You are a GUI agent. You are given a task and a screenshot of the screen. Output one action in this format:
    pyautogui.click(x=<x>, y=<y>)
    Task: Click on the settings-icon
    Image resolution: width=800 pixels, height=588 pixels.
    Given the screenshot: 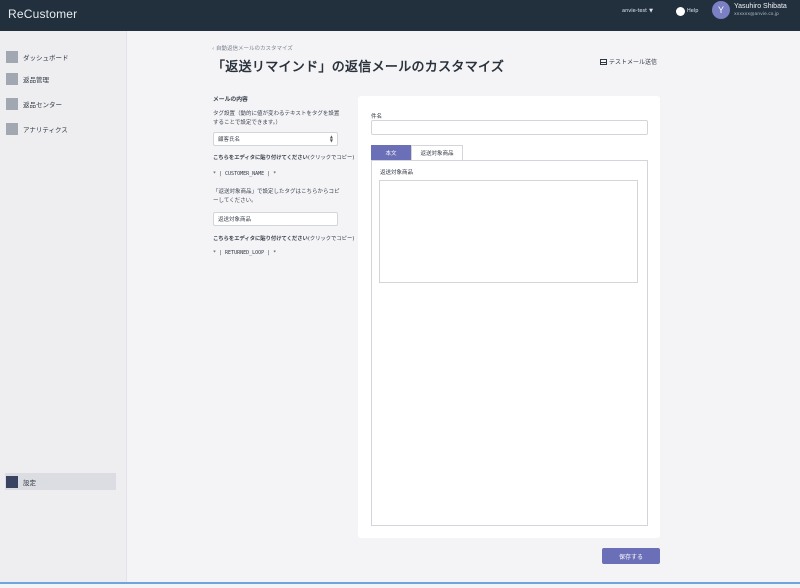 What is the action you would take?
    pyautogui.click(x=12, y=481)
    